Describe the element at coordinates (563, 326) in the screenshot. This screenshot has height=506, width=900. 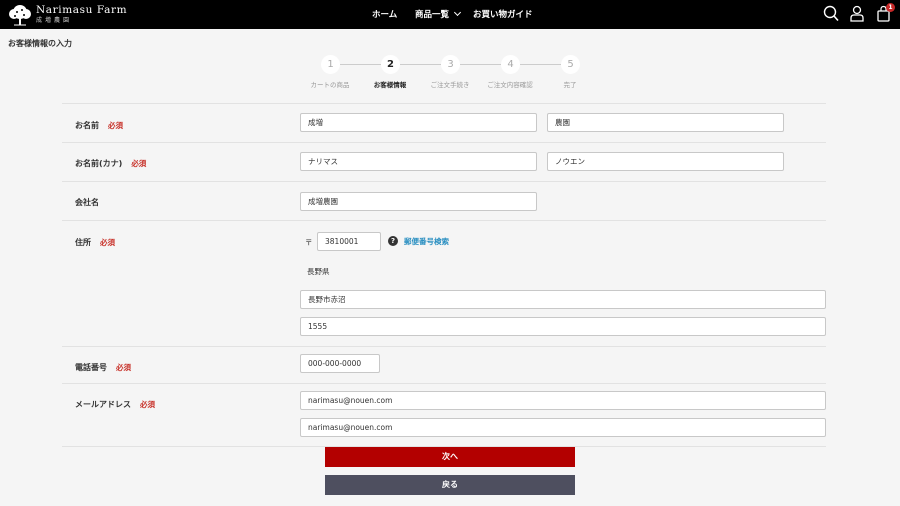
I see `address-line-input: 1555` at that location.